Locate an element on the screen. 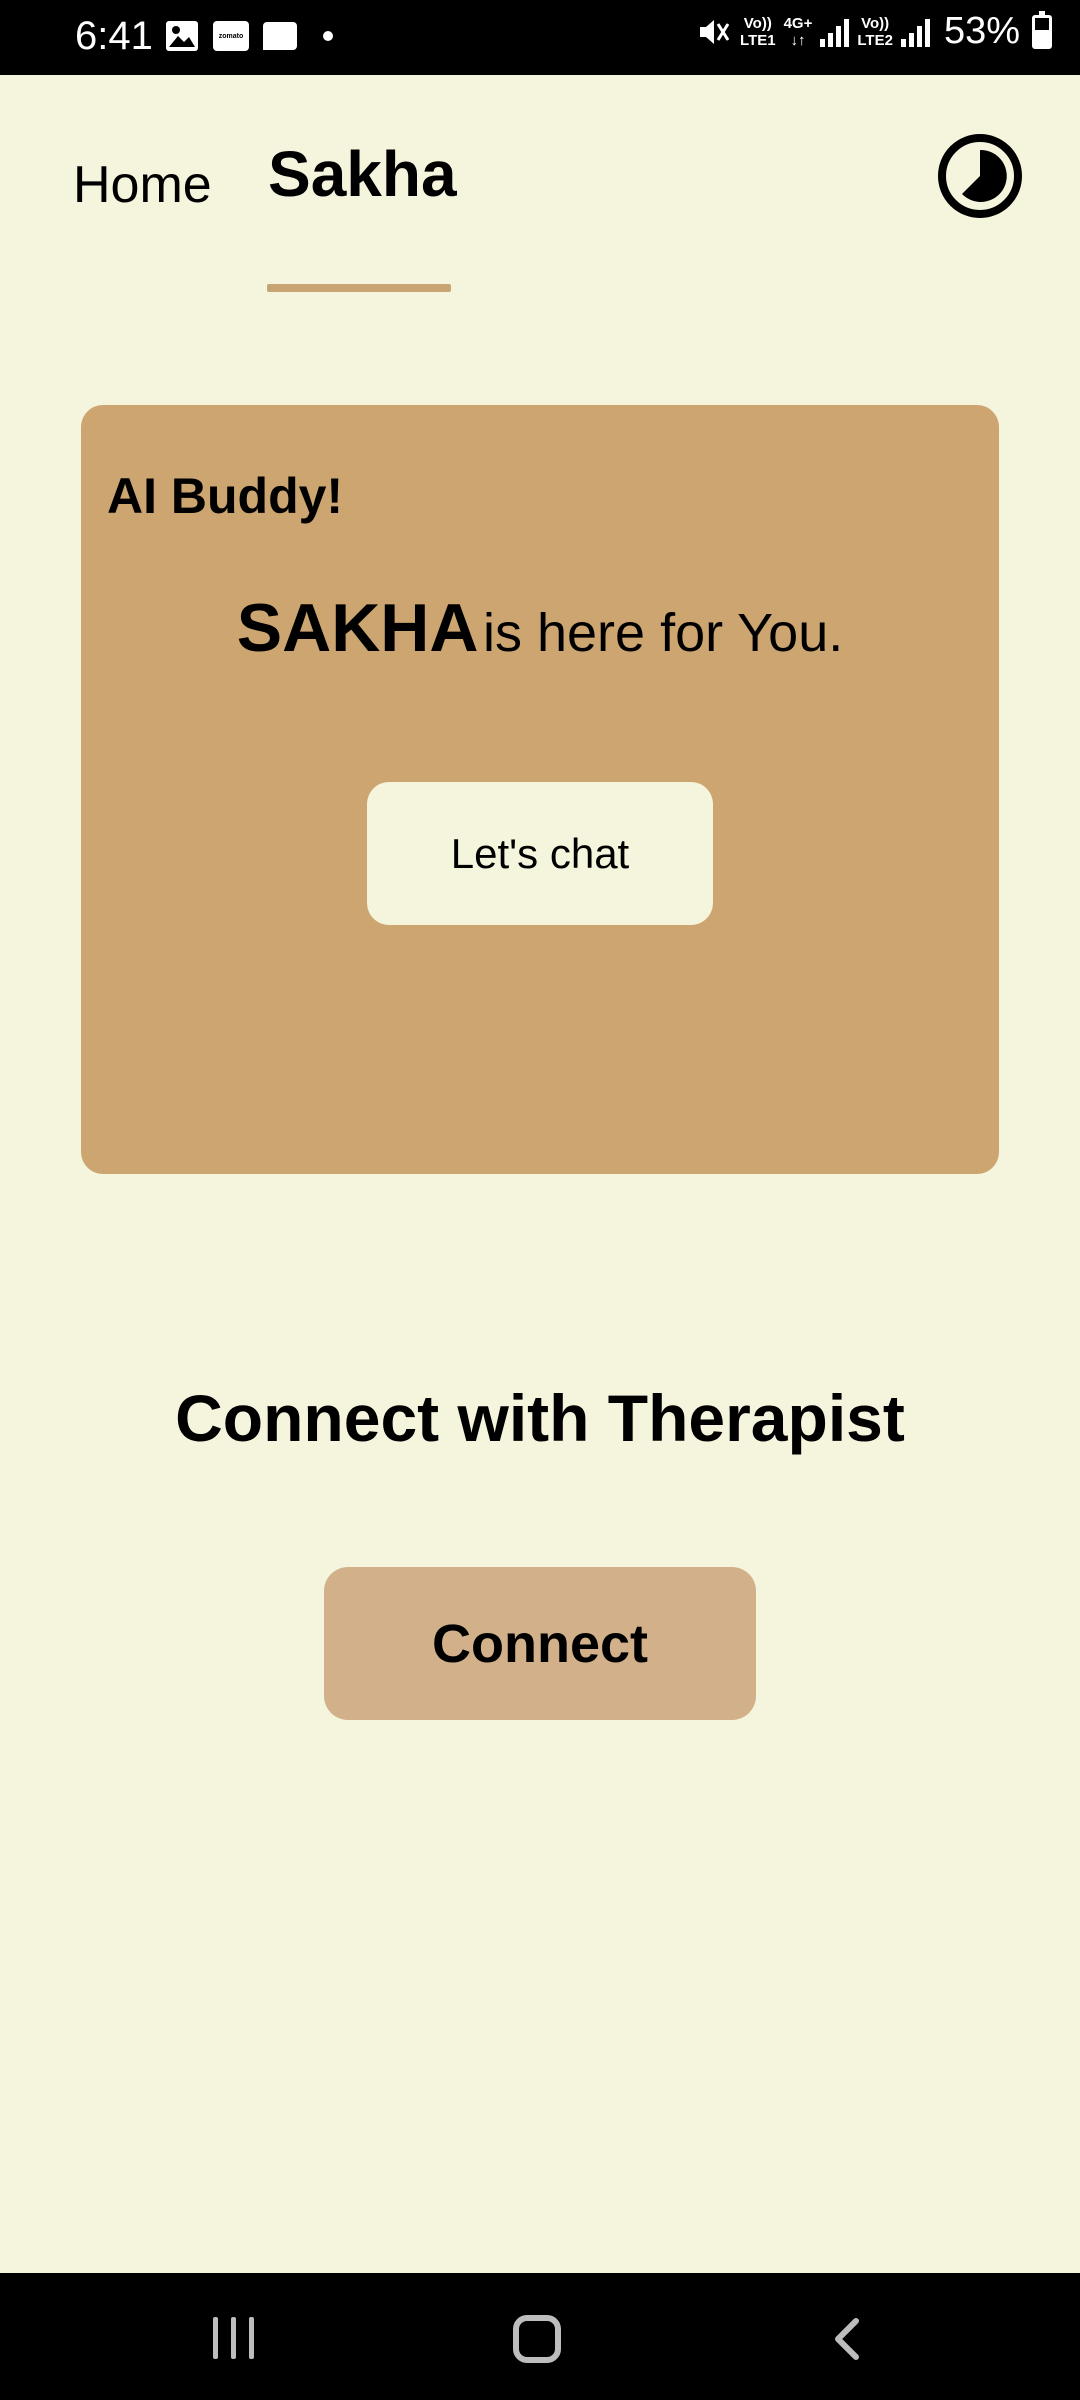 The height and width of the screenshot is (2400, 1080). lets-chat-button: Let's chat is located at coordinates (540, 853).